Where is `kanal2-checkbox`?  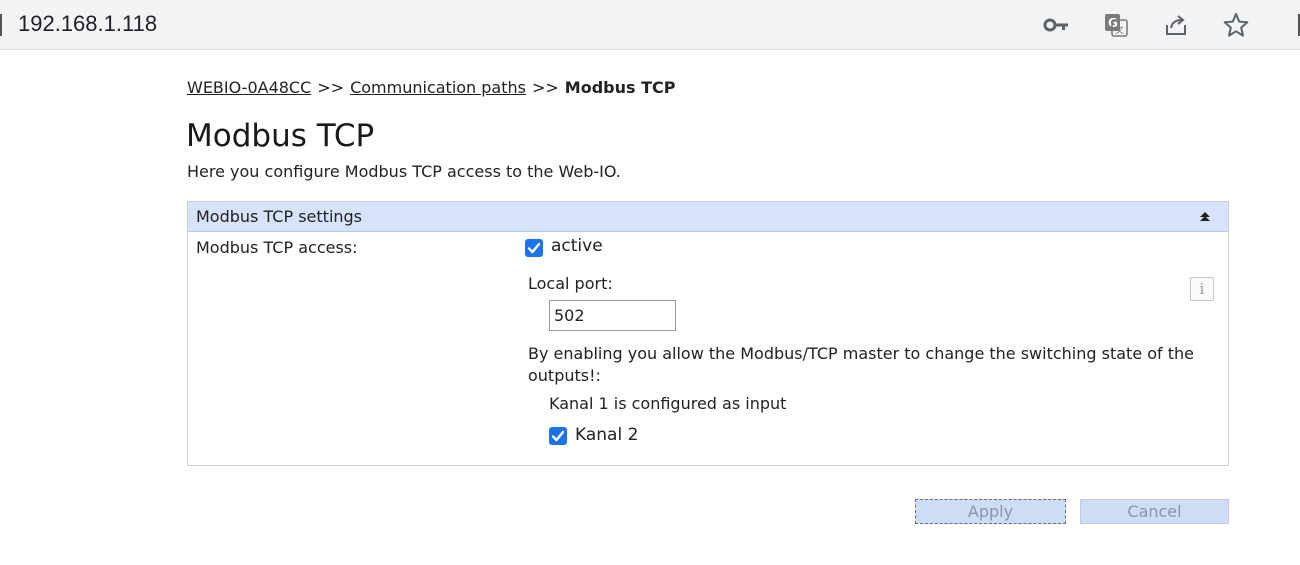
kanal2-checkbox is located at coordinates (558, 436).